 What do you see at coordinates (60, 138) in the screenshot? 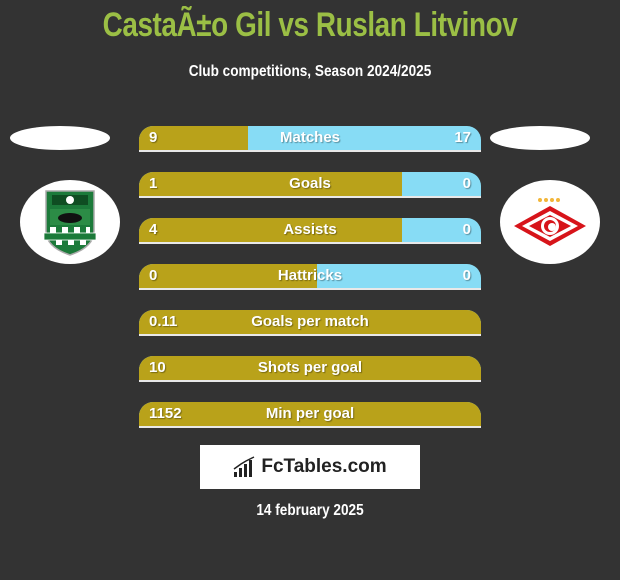
I see `left-player-oval` at bounding box center [60, 138].